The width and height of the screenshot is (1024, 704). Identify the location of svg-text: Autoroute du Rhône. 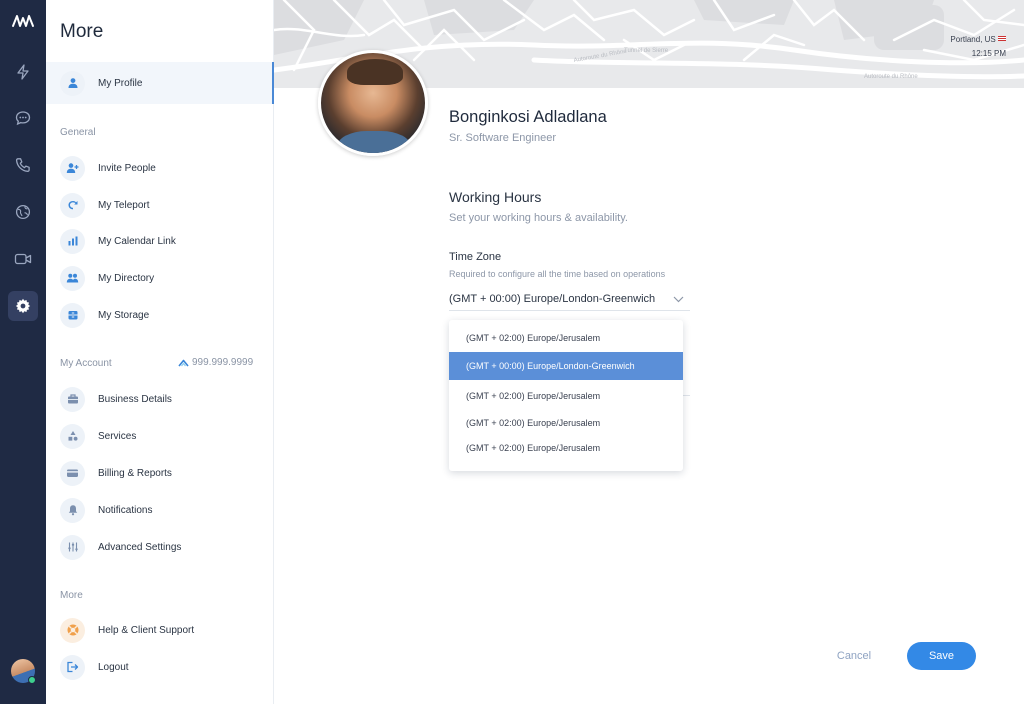
(891, 77).